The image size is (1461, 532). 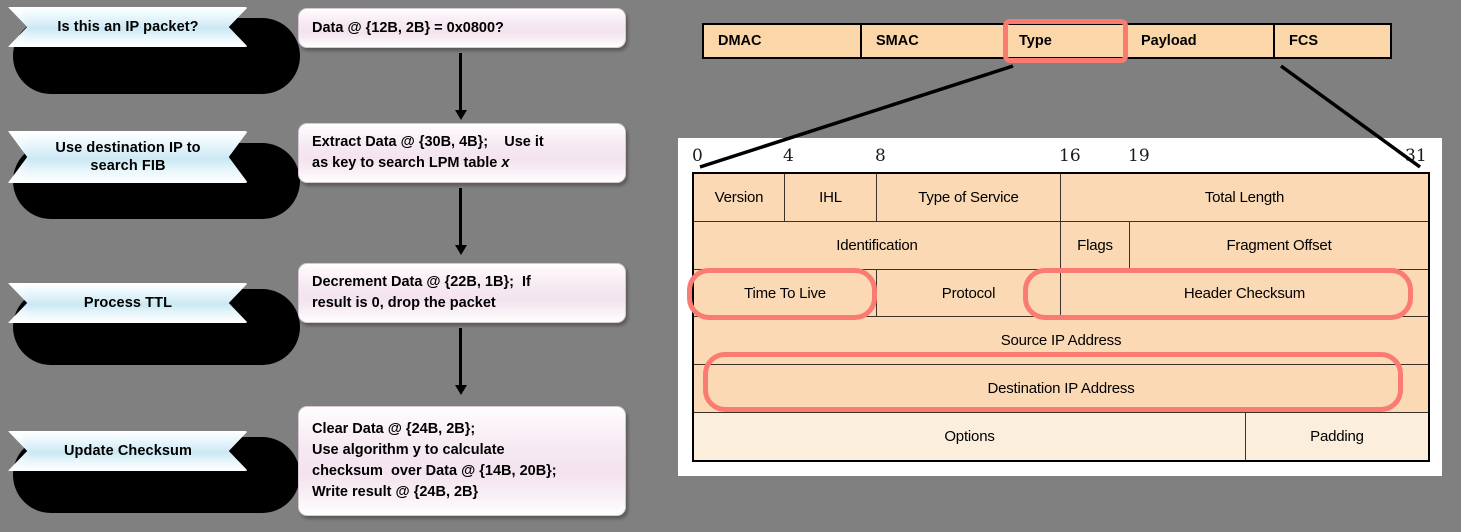 What do you see at coordinates (434, 471) in the screenshot?
I see `action-4-line-3: checksum over Data @ {14B, 20B};` at bounding box center [434, 471].